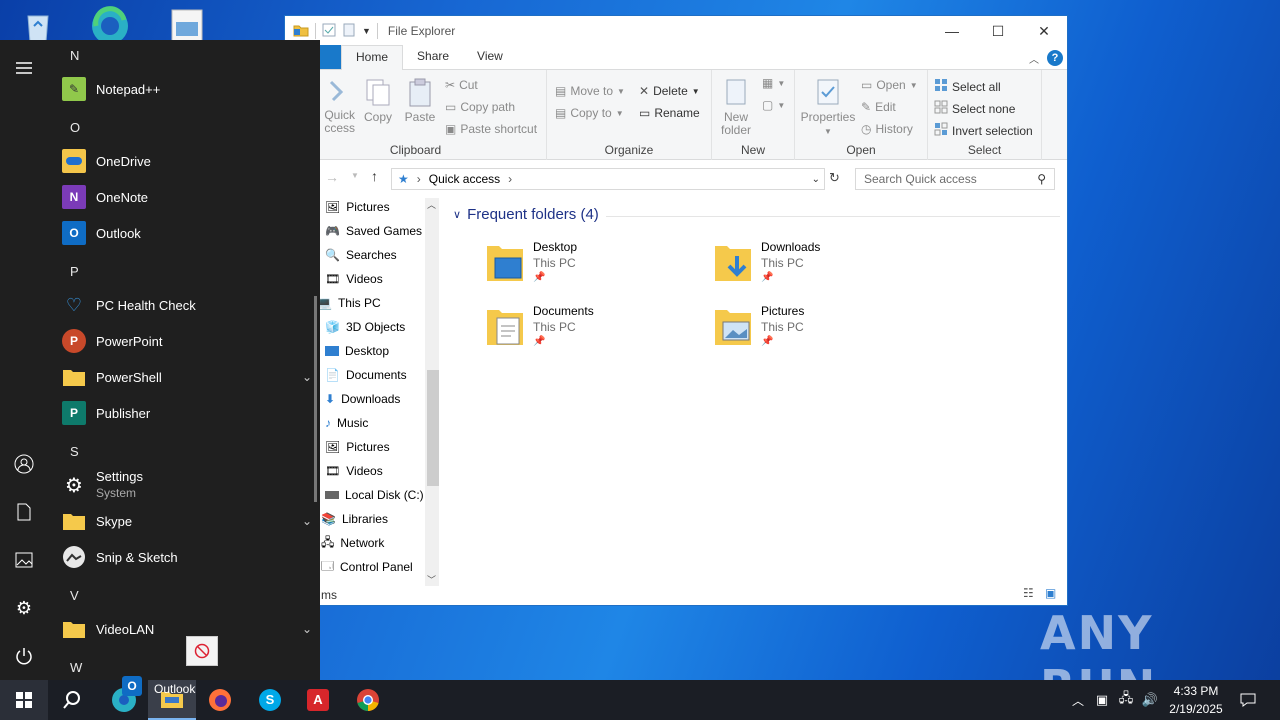 The height and width of the screenshot is (720, 1280). I want to click on app-powershell-folder: PowerShell ⌄, so click(187, 377).